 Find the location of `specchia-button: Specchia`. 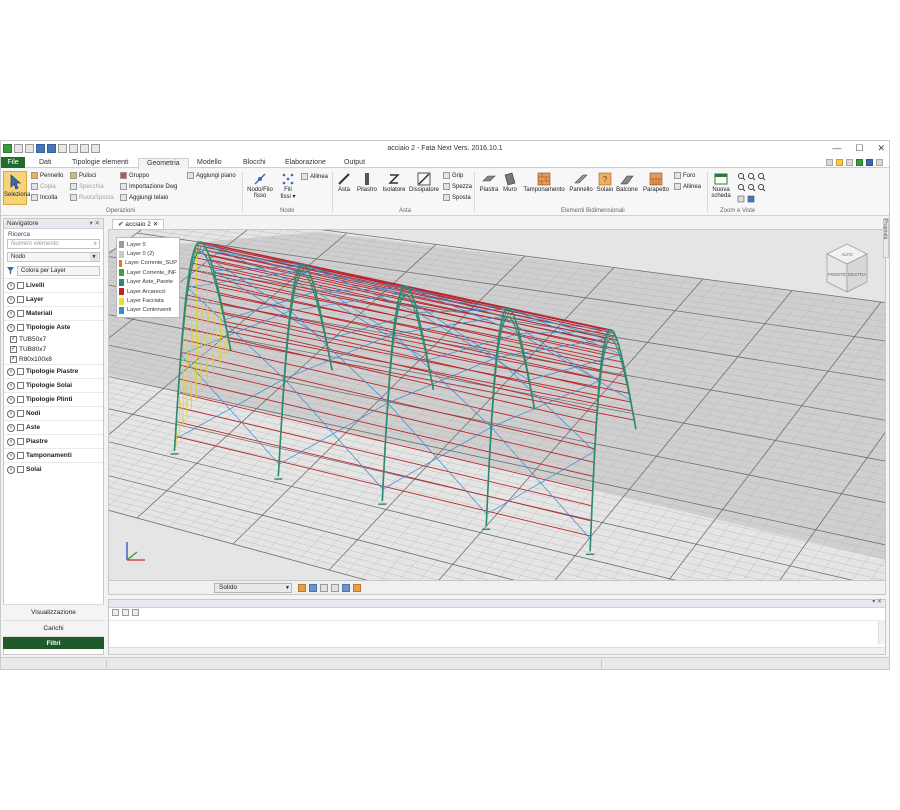

specchia-button: Specchia is located at coordinates (87, 186).